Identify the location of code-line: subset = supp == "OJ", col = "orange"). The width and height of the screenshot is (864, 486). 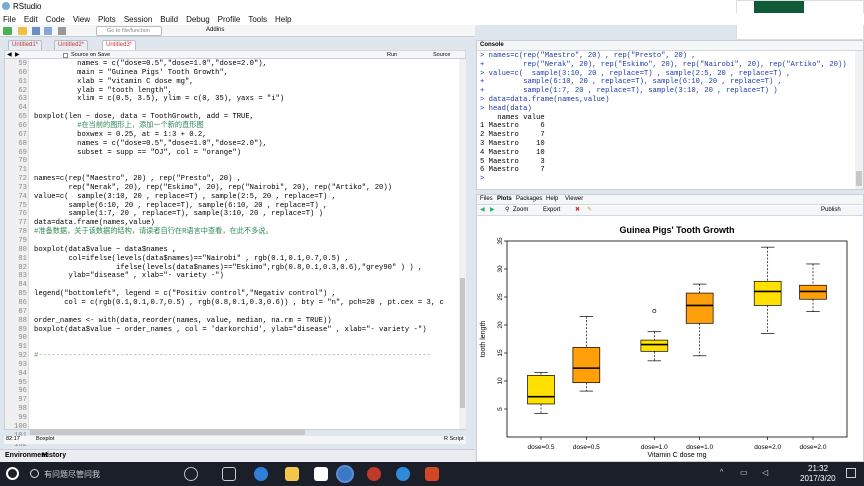
(138, 152).